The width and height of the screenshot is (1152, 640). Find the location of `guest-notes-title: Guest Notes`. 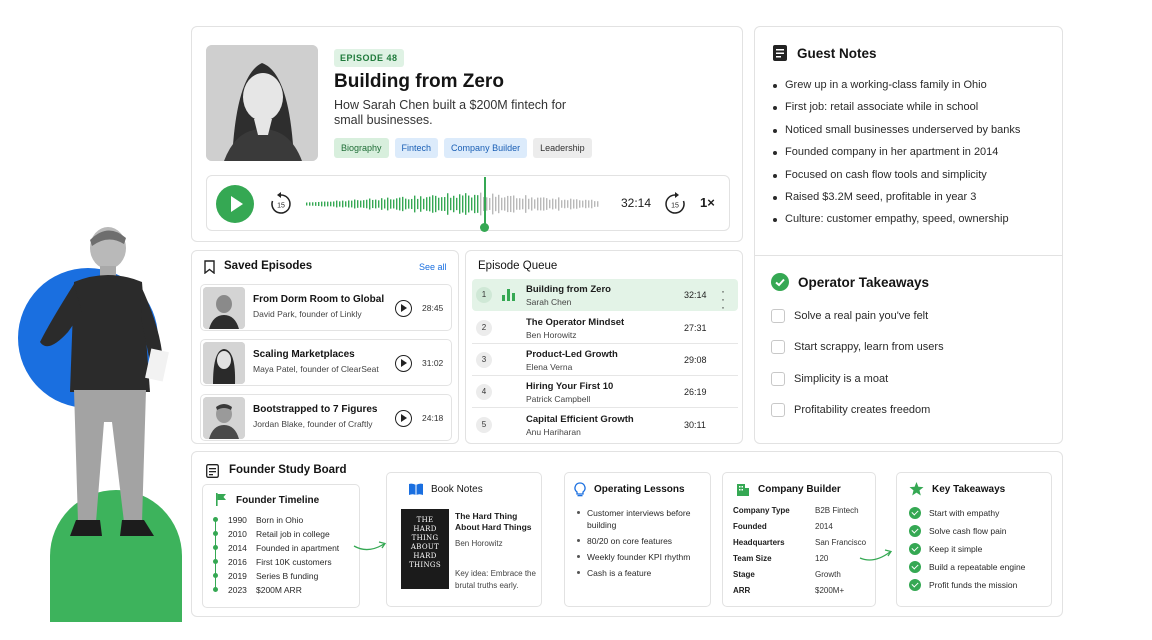

guest-notes-title: Guest Notes is located at coordinates (837, 53).